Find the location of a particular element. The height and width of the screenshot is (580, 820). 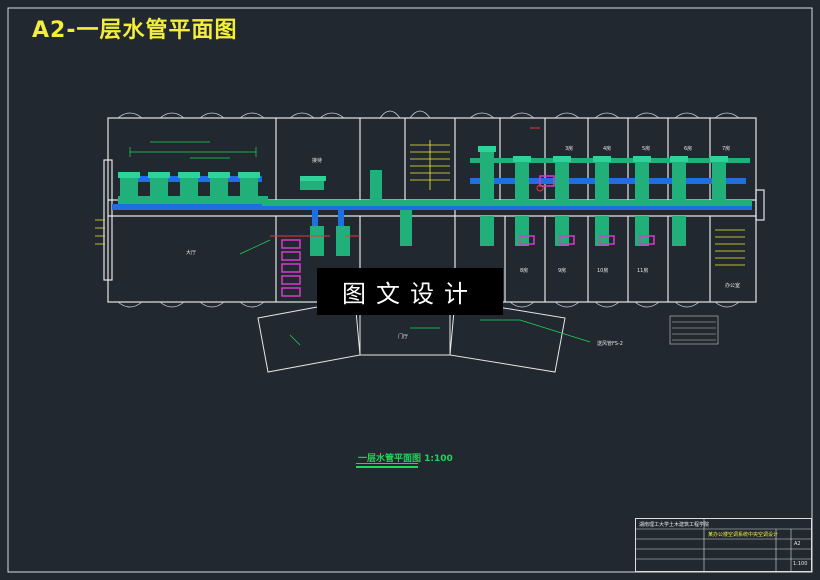

svg-text: 送风管FS-2 is located at coordinates (610, 343).